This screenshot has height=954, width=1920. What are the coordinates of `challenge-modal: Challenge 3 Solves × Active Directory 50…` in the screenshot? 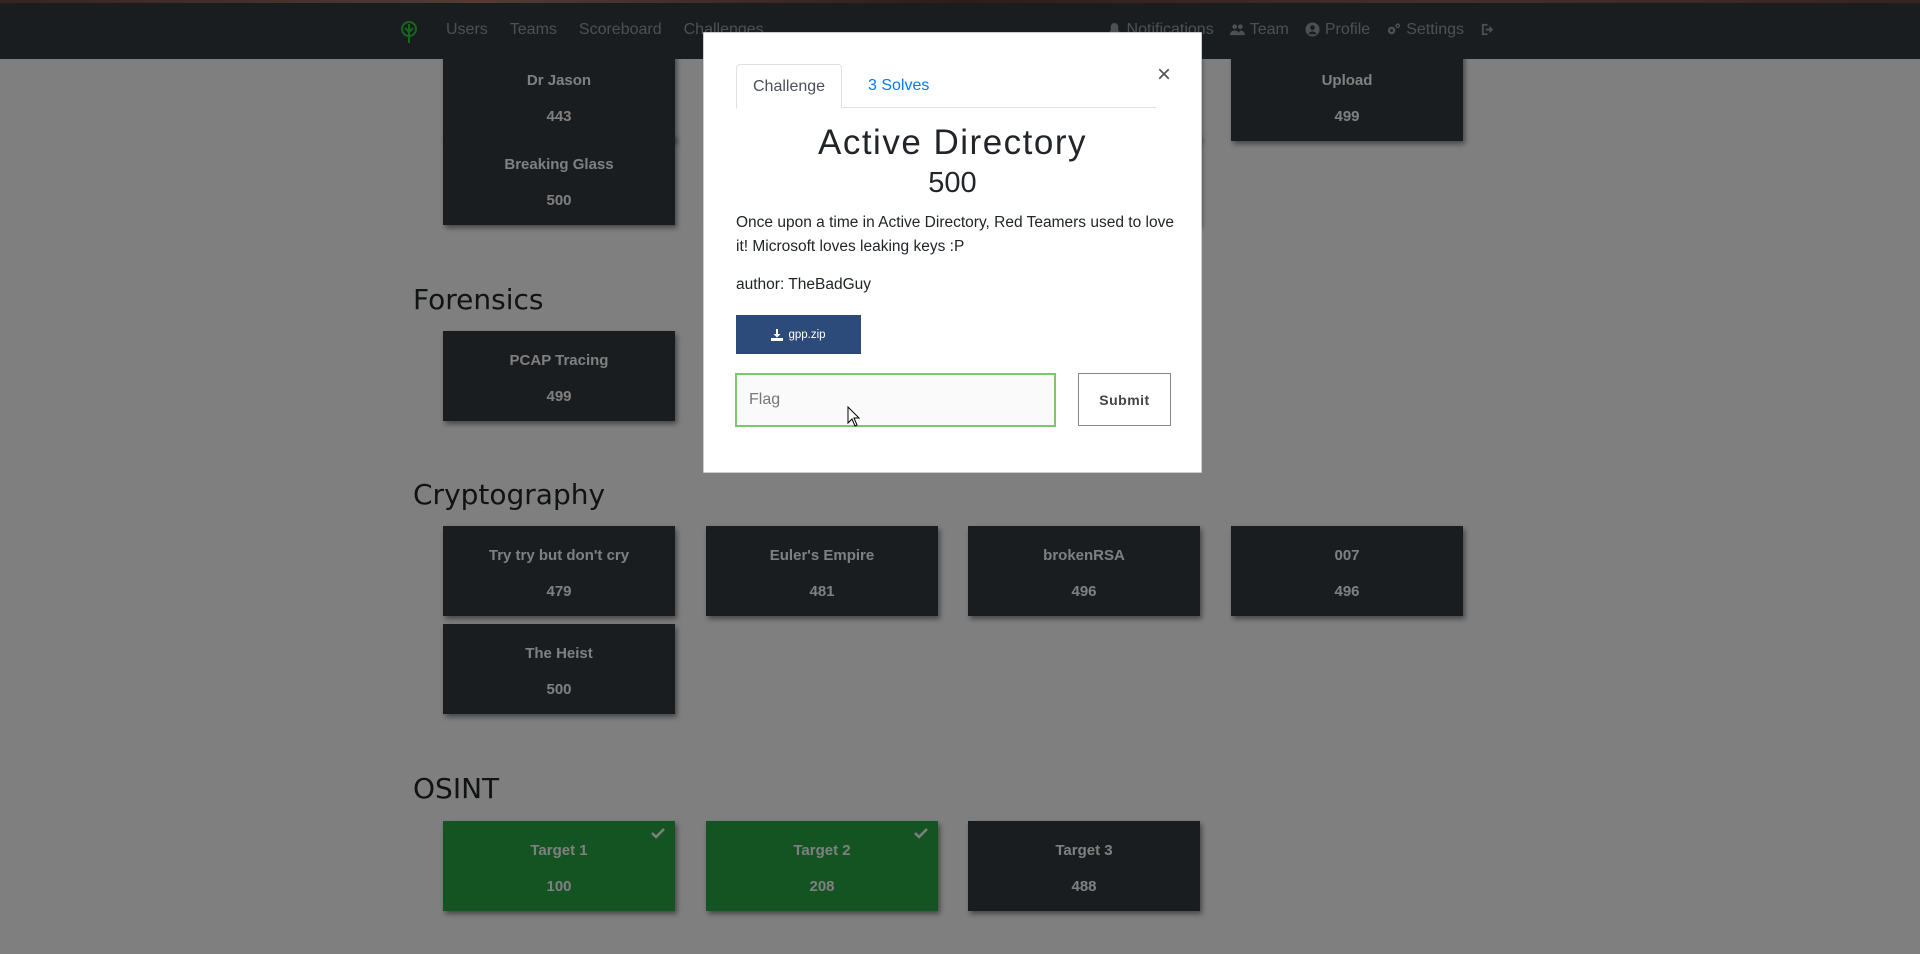 It's located at (952, 252).